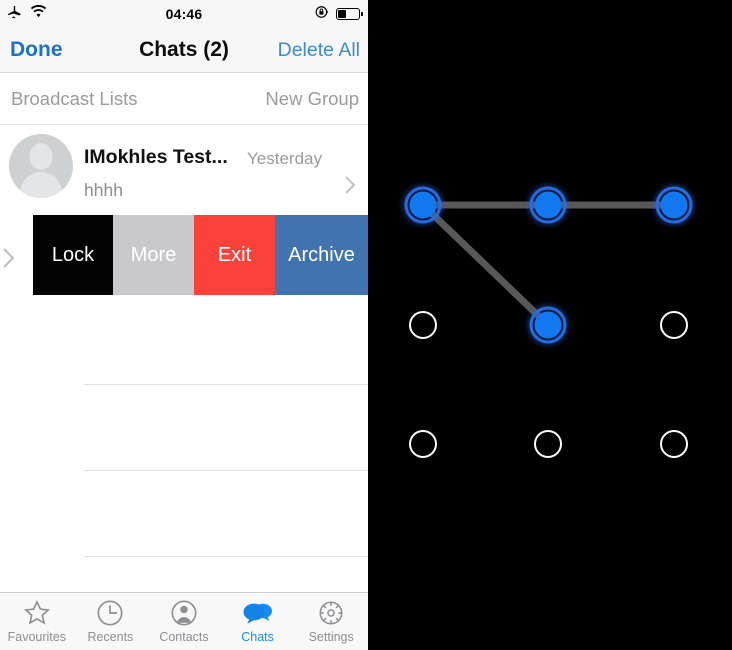  What do you see at coordinates (41, 166) in the screenshot?
I see `avatar` at bounding box center [41, 166].